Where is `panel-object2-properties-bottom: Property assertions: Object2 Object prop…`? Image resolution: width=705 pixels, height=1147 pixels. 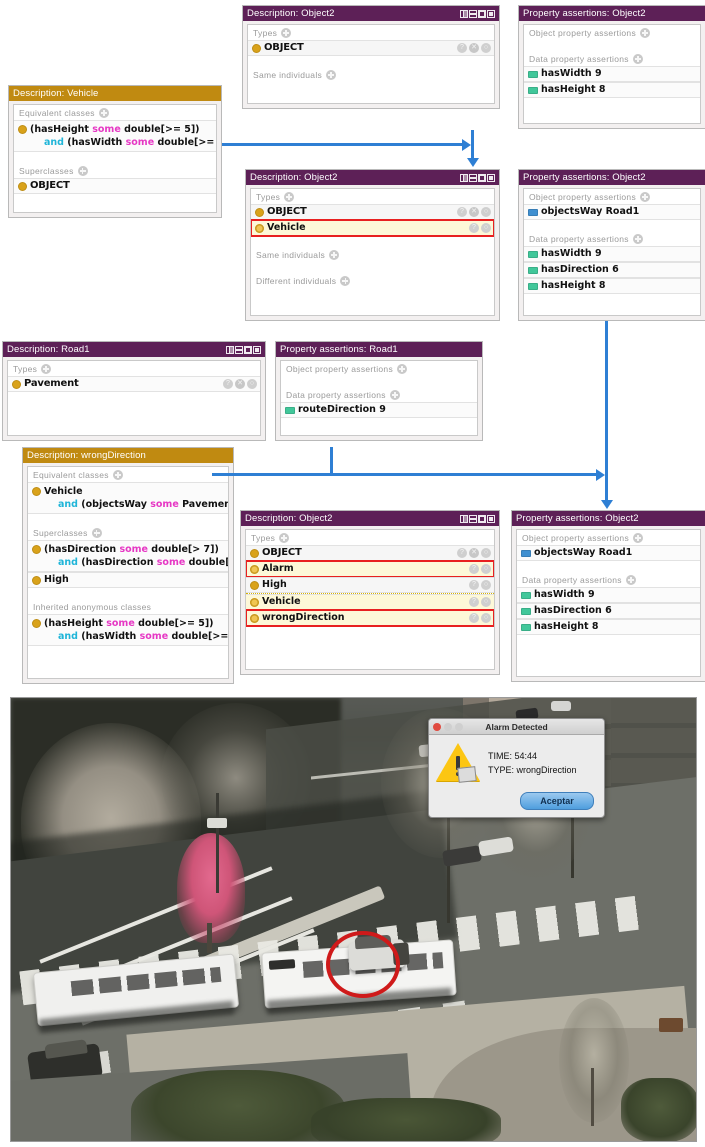 panel-object2-properties-bottom: Property assertions: Object2 Object prop… is located at coordinates (608, 596).